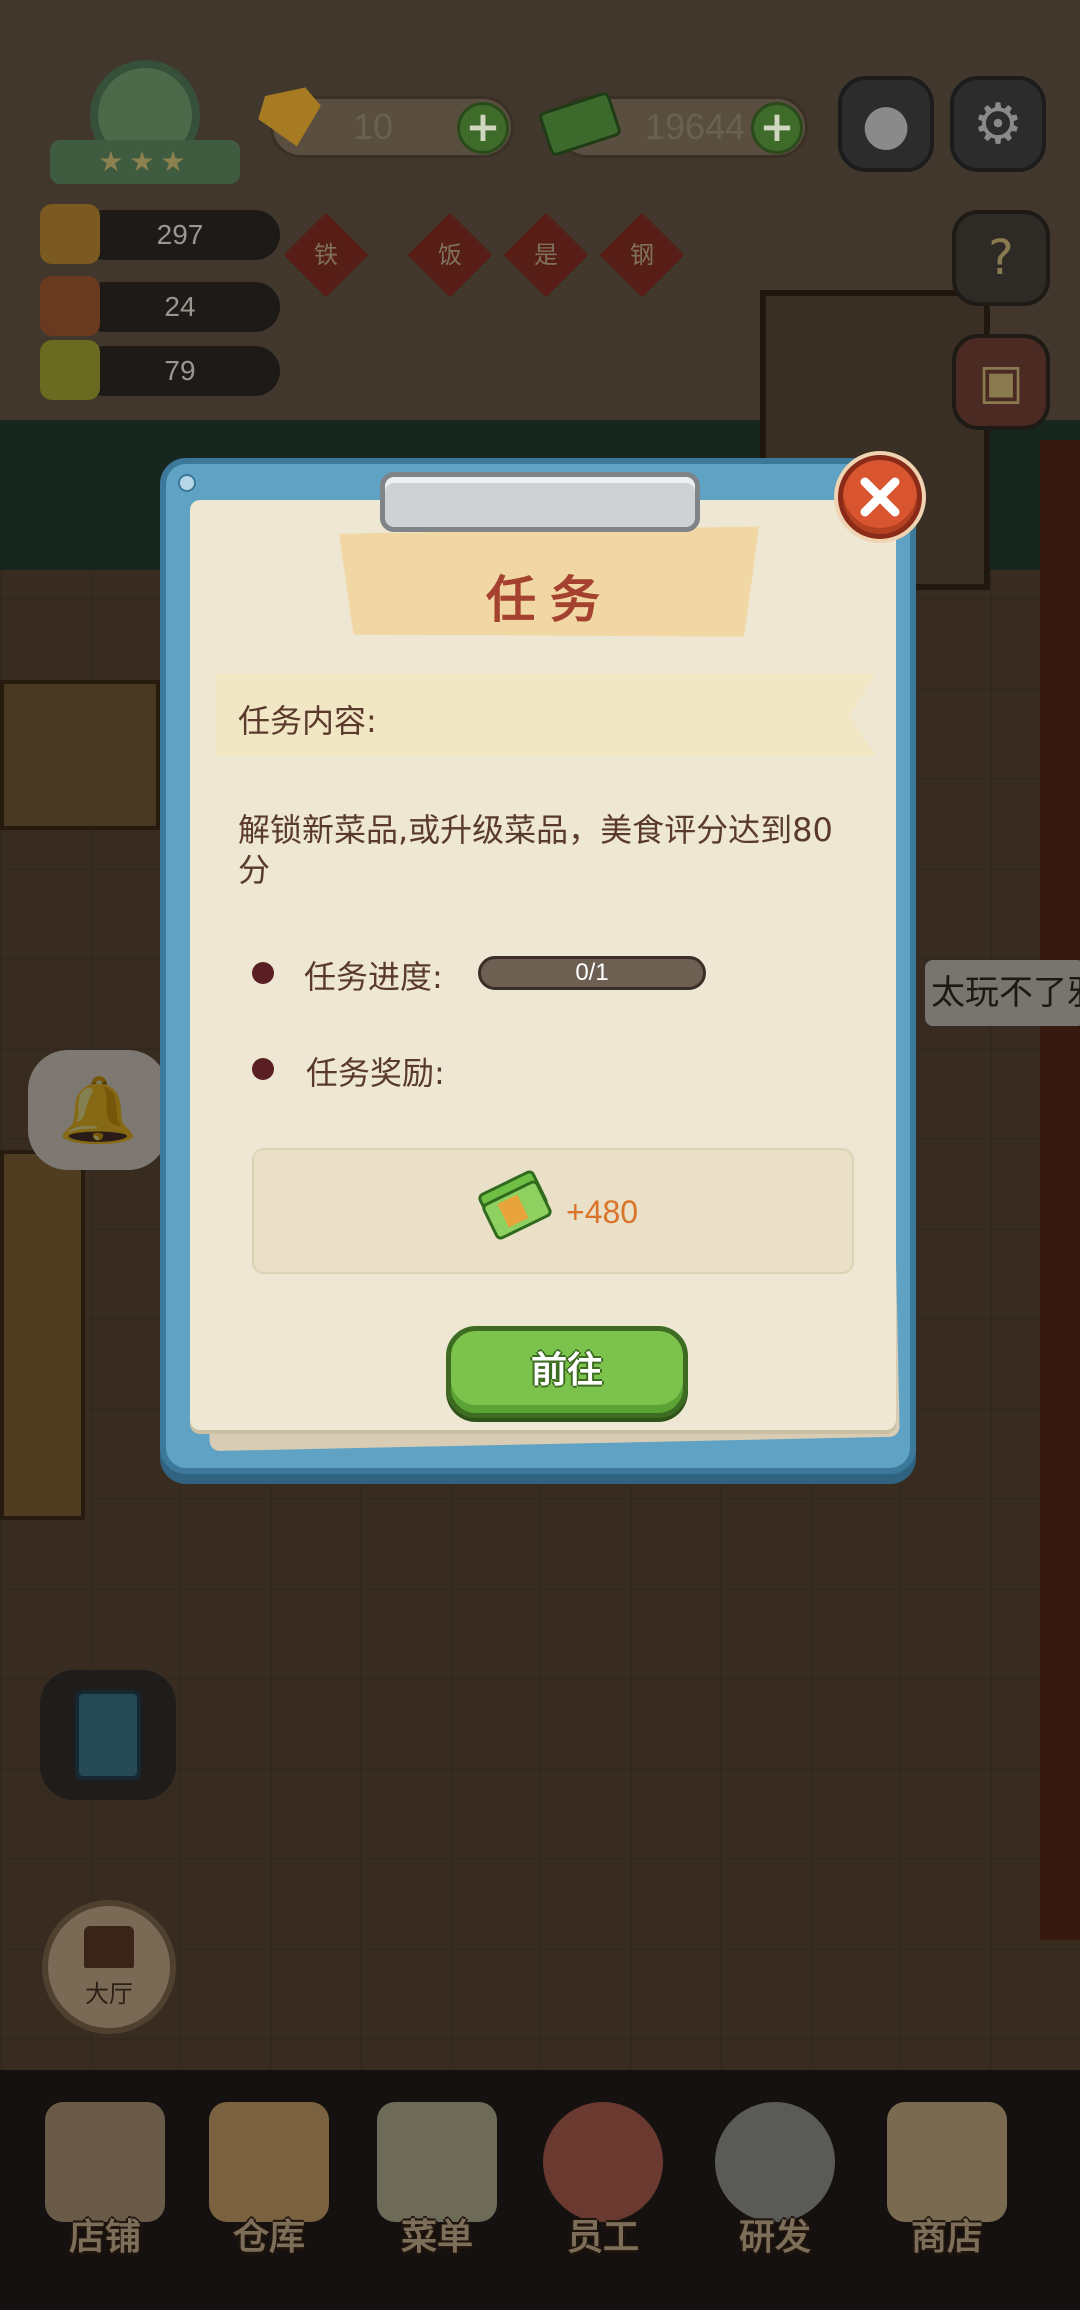 Image resolution: width=1080 pixels, height=2310 pixels. I want to click on hall-button: 大厅, so click(109, 1967).